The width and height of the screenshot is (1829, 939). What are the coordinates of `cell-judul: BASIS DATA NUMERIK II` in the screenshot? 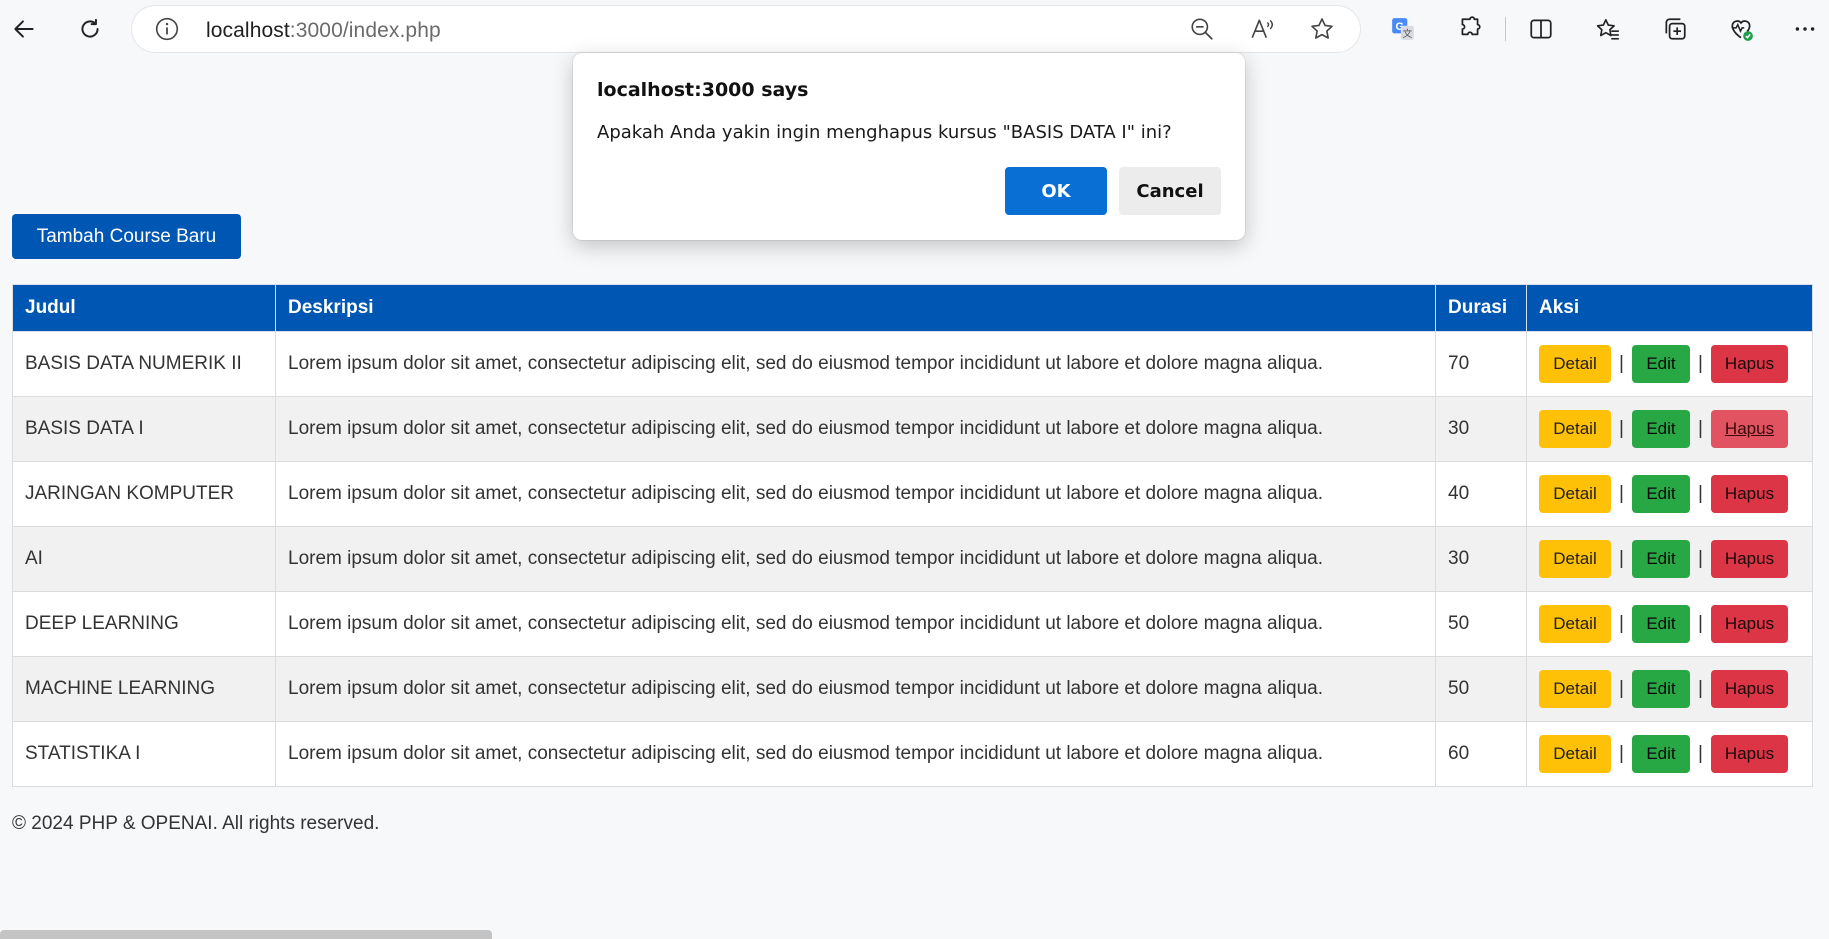 It's located at (144, 364).